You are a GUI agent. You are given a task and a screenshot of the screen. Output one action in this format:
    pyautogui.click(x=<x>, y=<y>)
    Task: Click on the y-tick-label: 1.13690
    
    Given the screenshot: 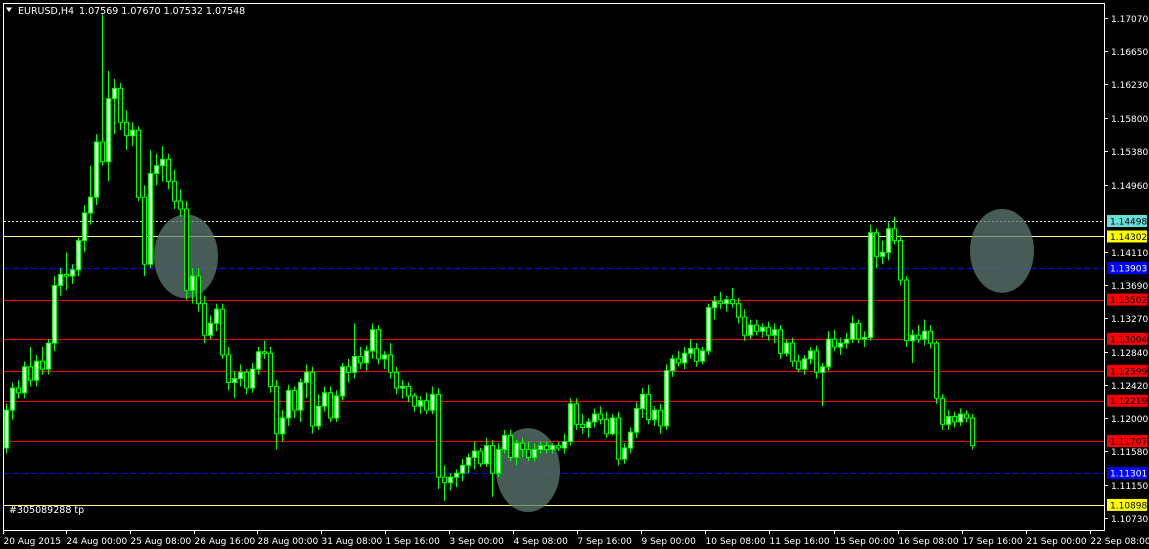 What is the action you would take?
    pyautogui.click(x=1129, y=287)
    